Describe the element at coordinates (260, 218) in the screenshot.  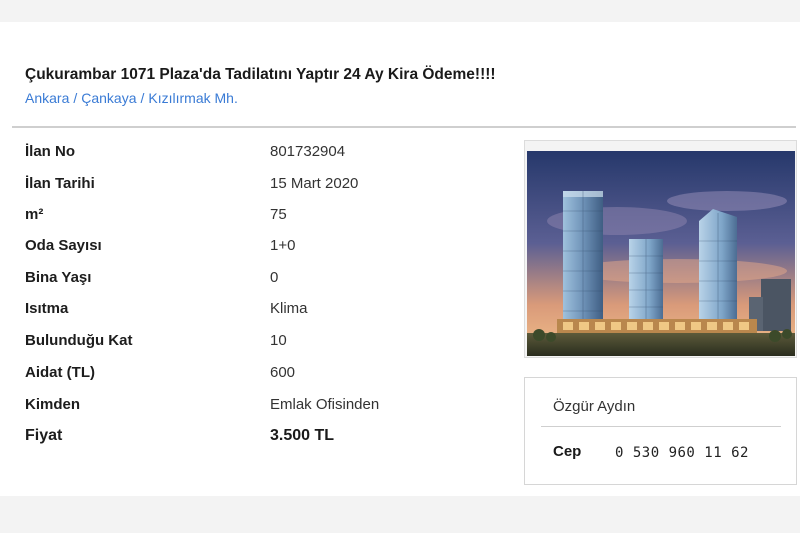
I see `detail-row-area: m² 75` at that location.